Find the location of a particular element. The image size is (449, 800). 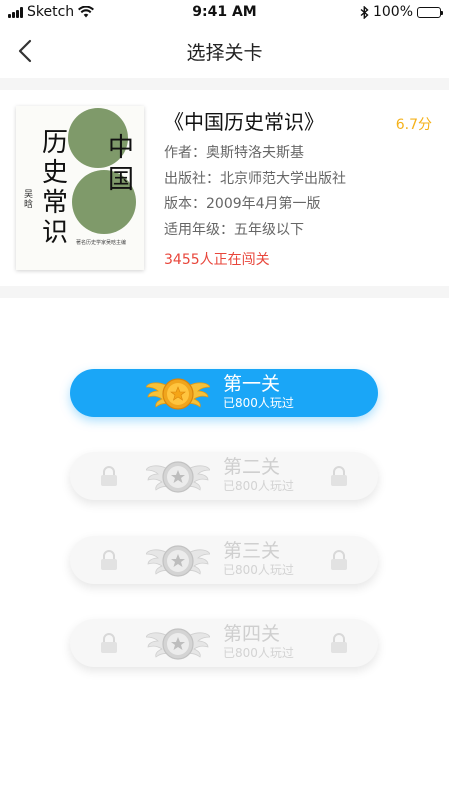

book-publisher: 出版社：北京师范大学出版社 is located at coordinates (255, 178).